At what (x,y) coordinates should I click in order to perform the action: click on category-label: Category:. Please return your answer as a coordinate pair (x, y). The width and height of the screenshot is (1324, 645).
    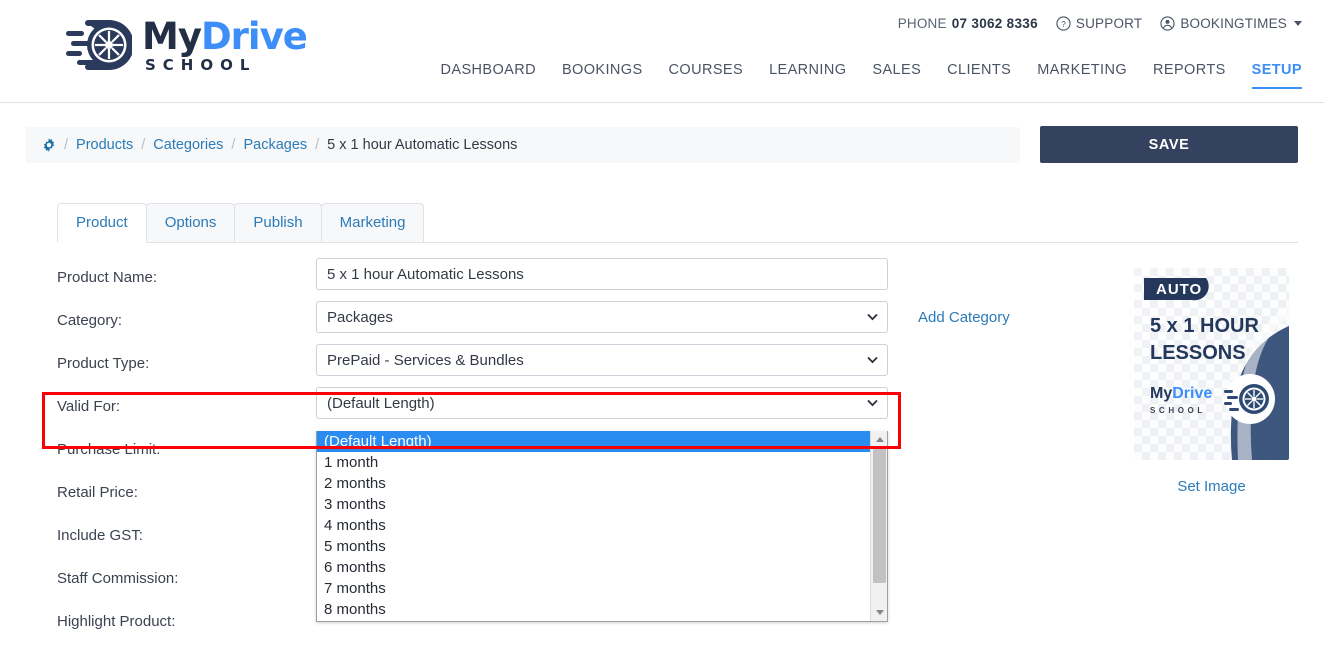
    Looking at the image, I should click on (90, 320).